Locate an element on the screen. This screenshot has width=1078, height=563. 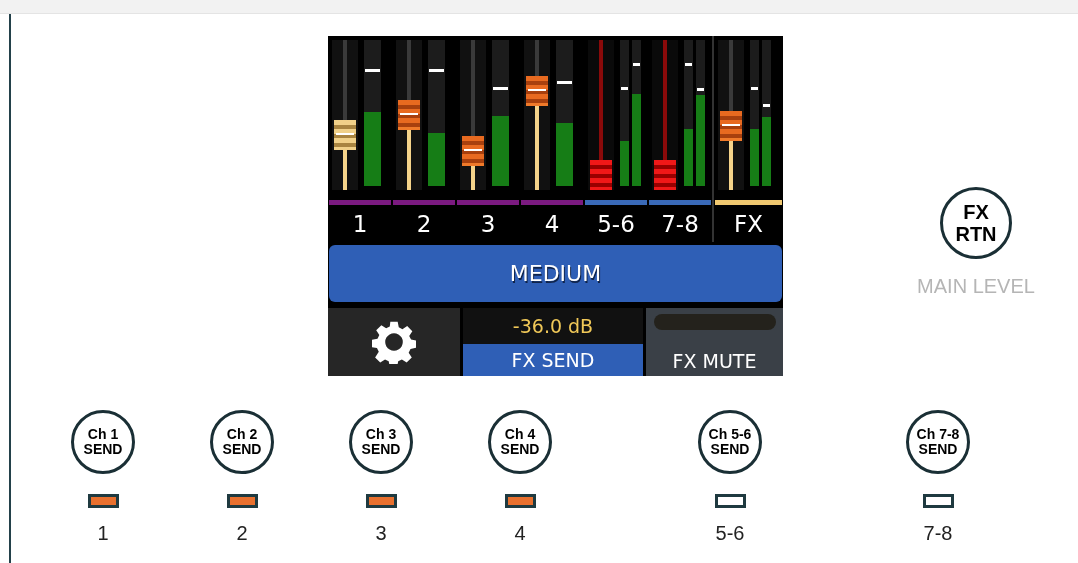
send-button: Ch 3 SEND is located at coordinates (381, 442).